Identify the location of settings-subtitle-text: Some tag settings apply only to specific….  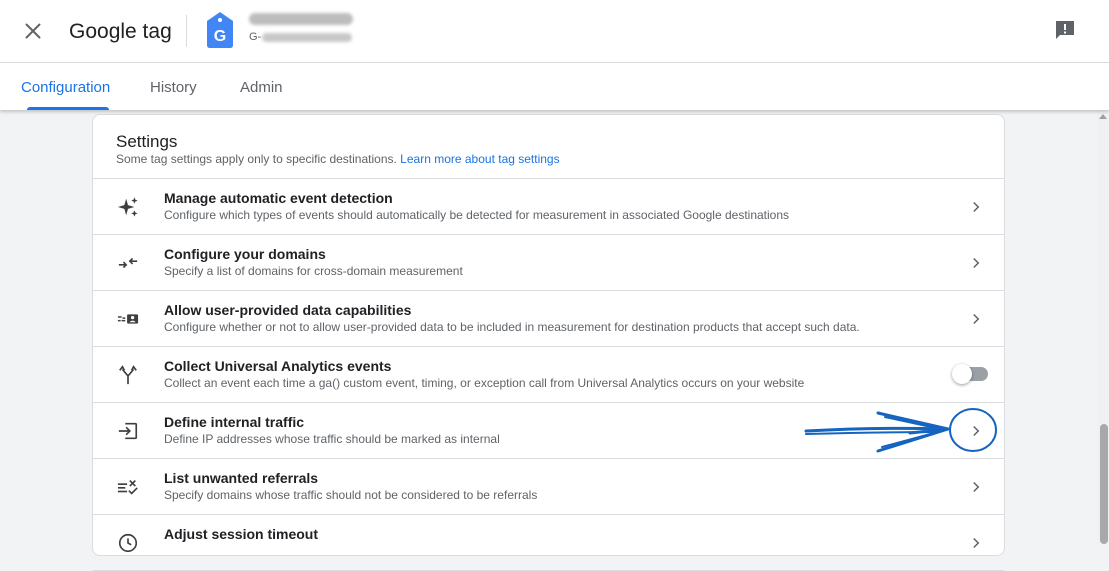
(256, 159).